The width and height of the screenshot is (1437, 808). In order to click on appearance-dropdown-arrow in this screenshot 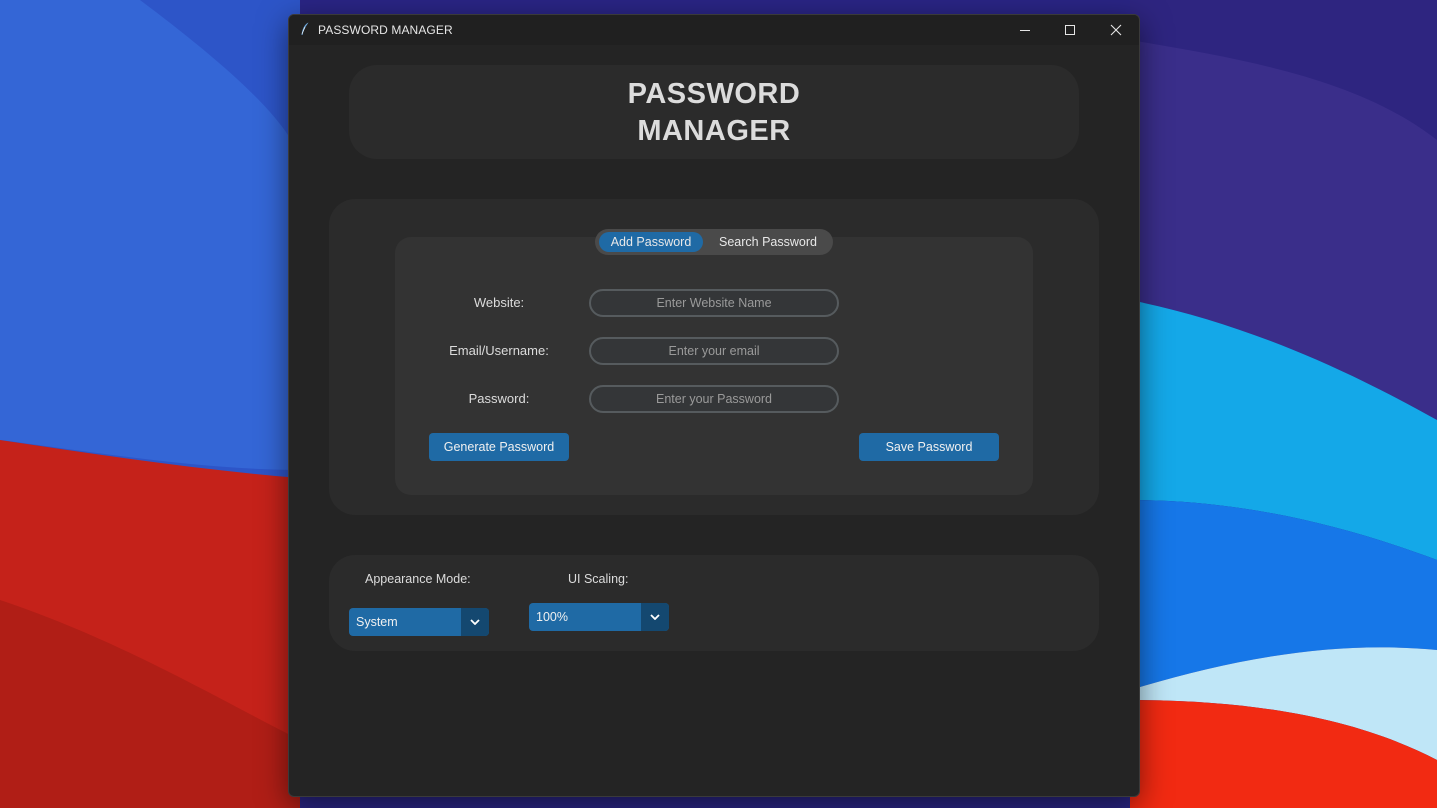, I will do `click(475, 622)`.